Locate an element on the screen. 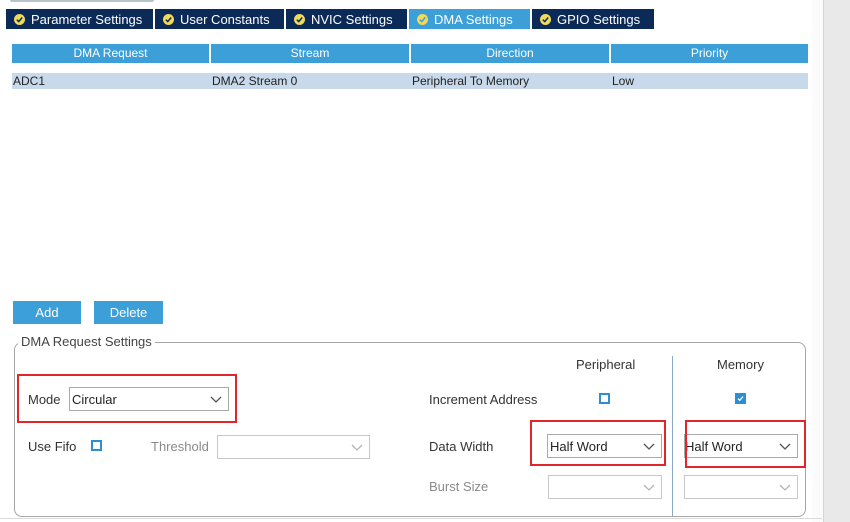 This screenshot has height=522, width=850. tab-user-constants: User Constants is located at coordinates (220, 19).